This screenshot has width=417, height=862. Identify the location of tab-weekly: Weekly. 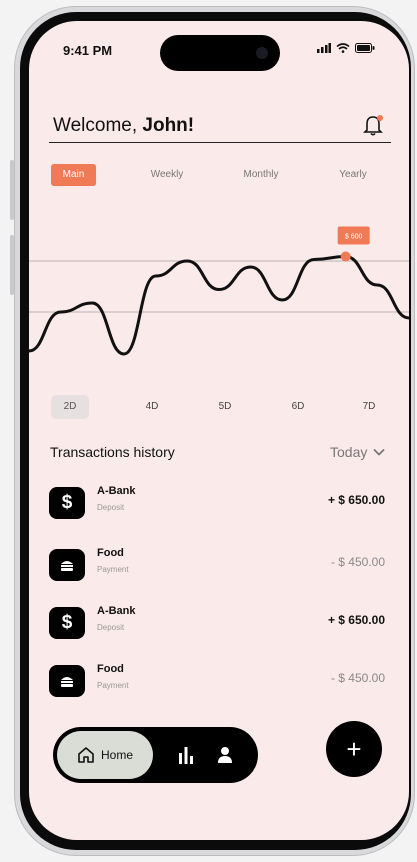
(167, 175).